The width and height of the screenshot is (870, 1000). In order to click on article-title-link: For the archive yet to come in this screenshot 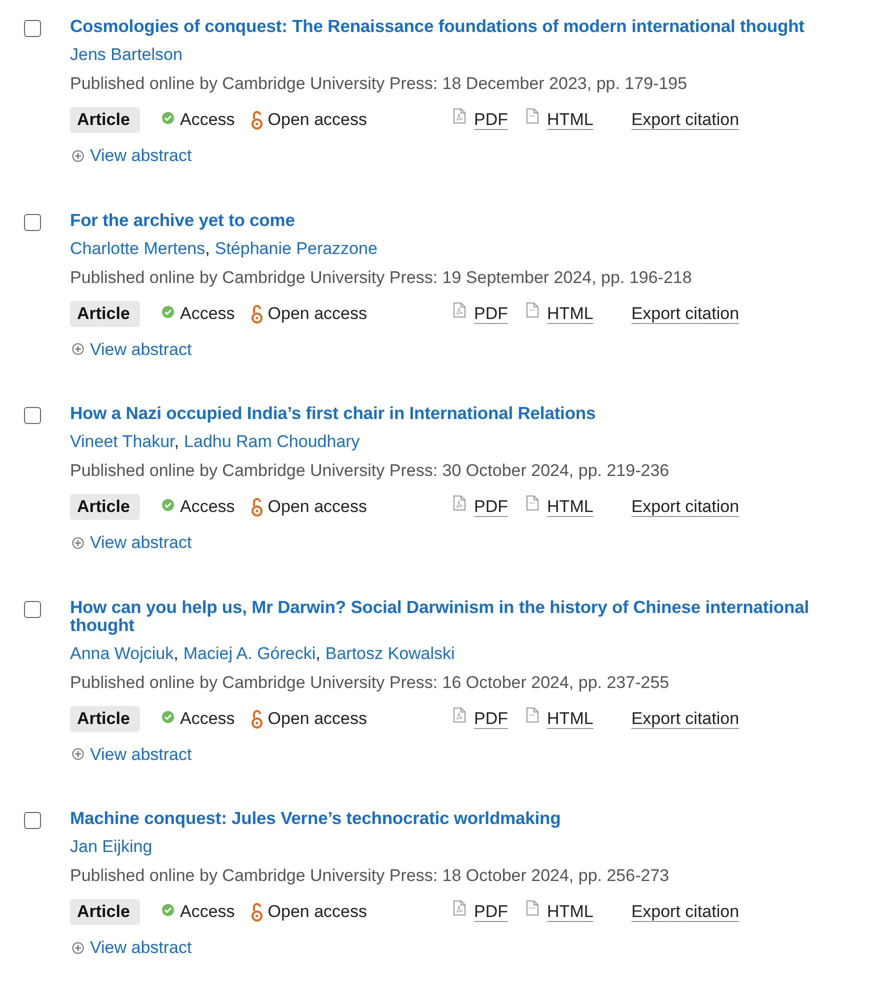, I will do `click(460, 219)`.